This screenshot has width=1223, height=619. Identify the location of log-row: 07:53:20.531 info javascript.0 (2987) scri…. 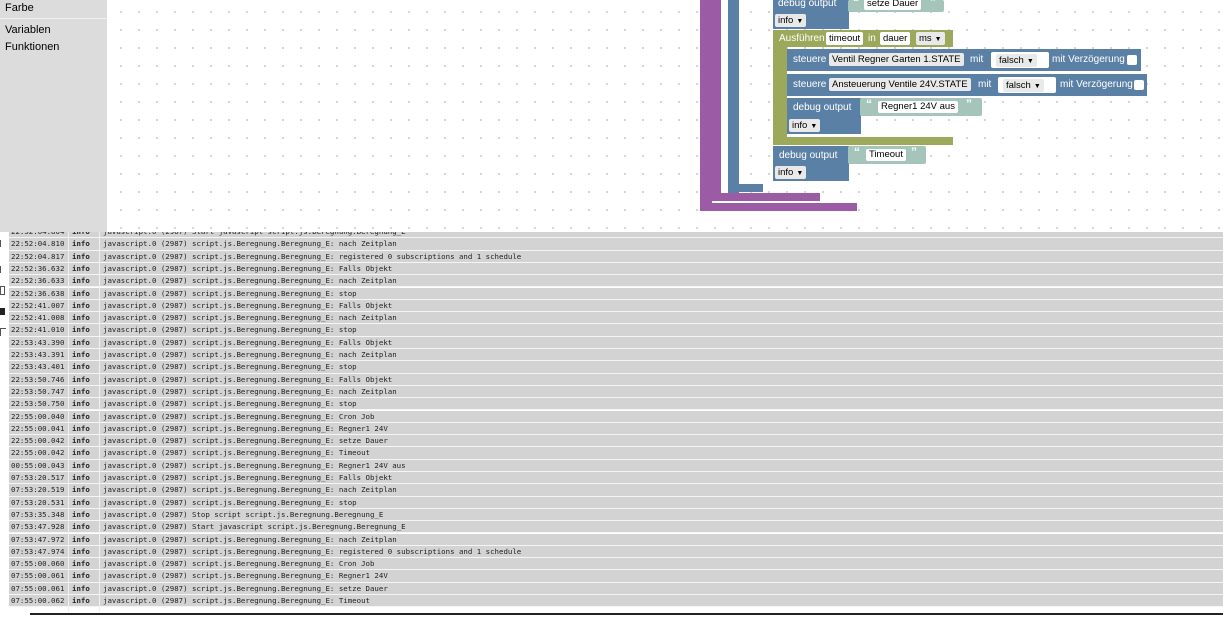
(616, 502).